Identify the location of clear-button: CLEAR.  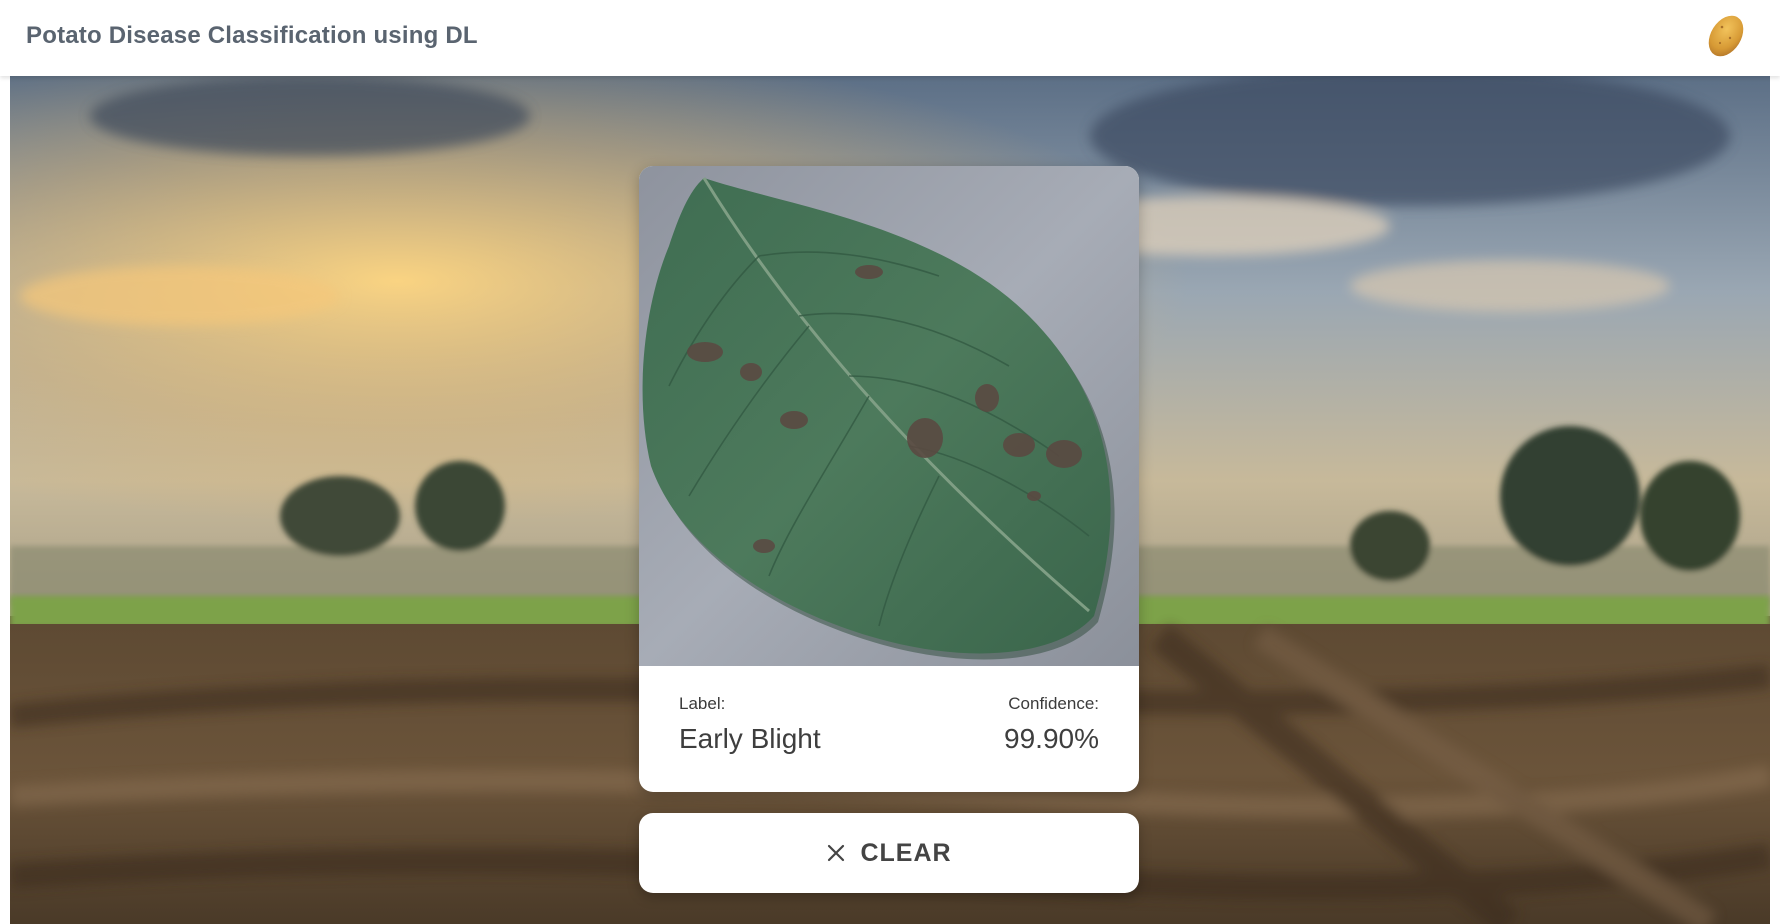
(889, 853).